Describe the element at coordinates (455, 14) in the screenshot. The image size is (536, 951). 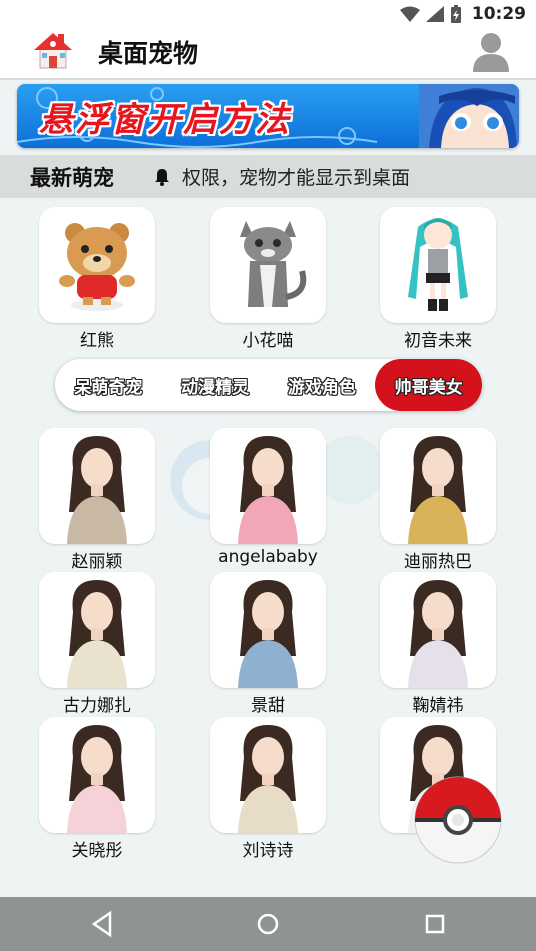
I see `battery-icon` at that location.